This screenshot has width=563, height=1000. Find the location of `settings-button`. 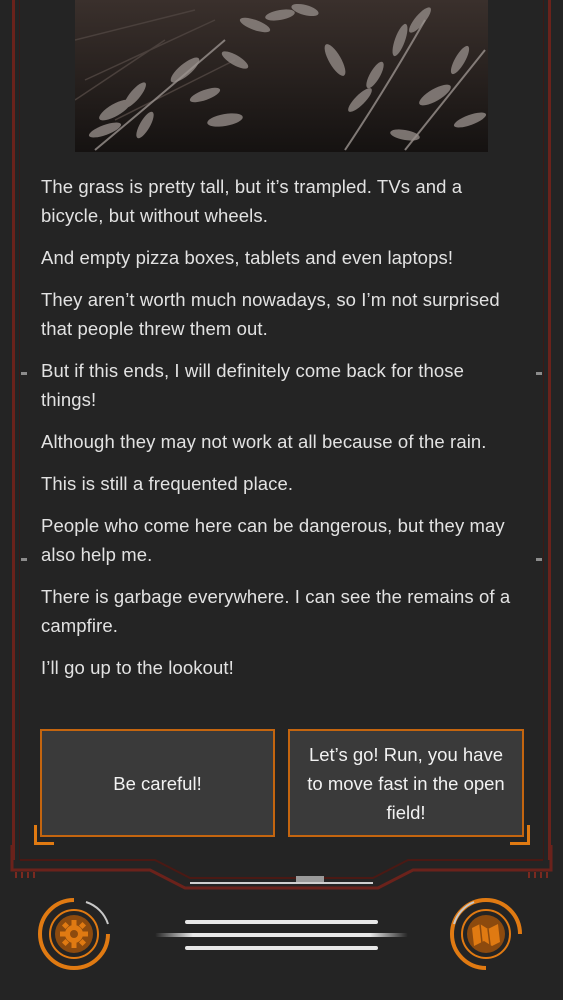

settings-button is located at coordinates (74, 934).